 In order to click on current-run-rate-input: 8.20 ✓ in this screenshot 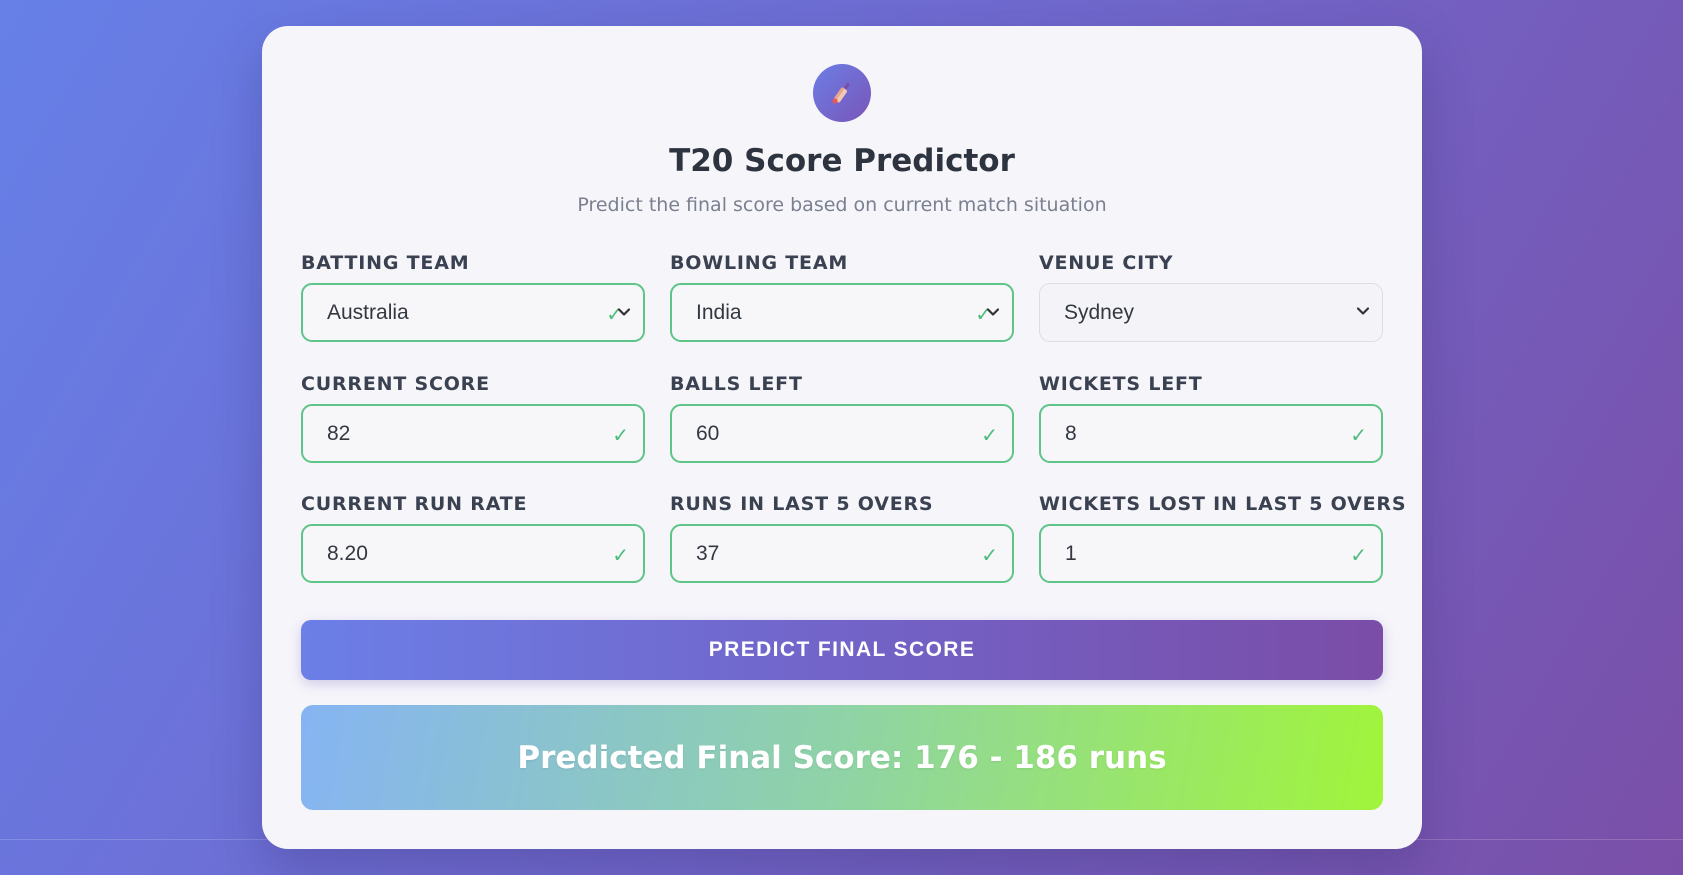, I will do `click(473, 553)`.